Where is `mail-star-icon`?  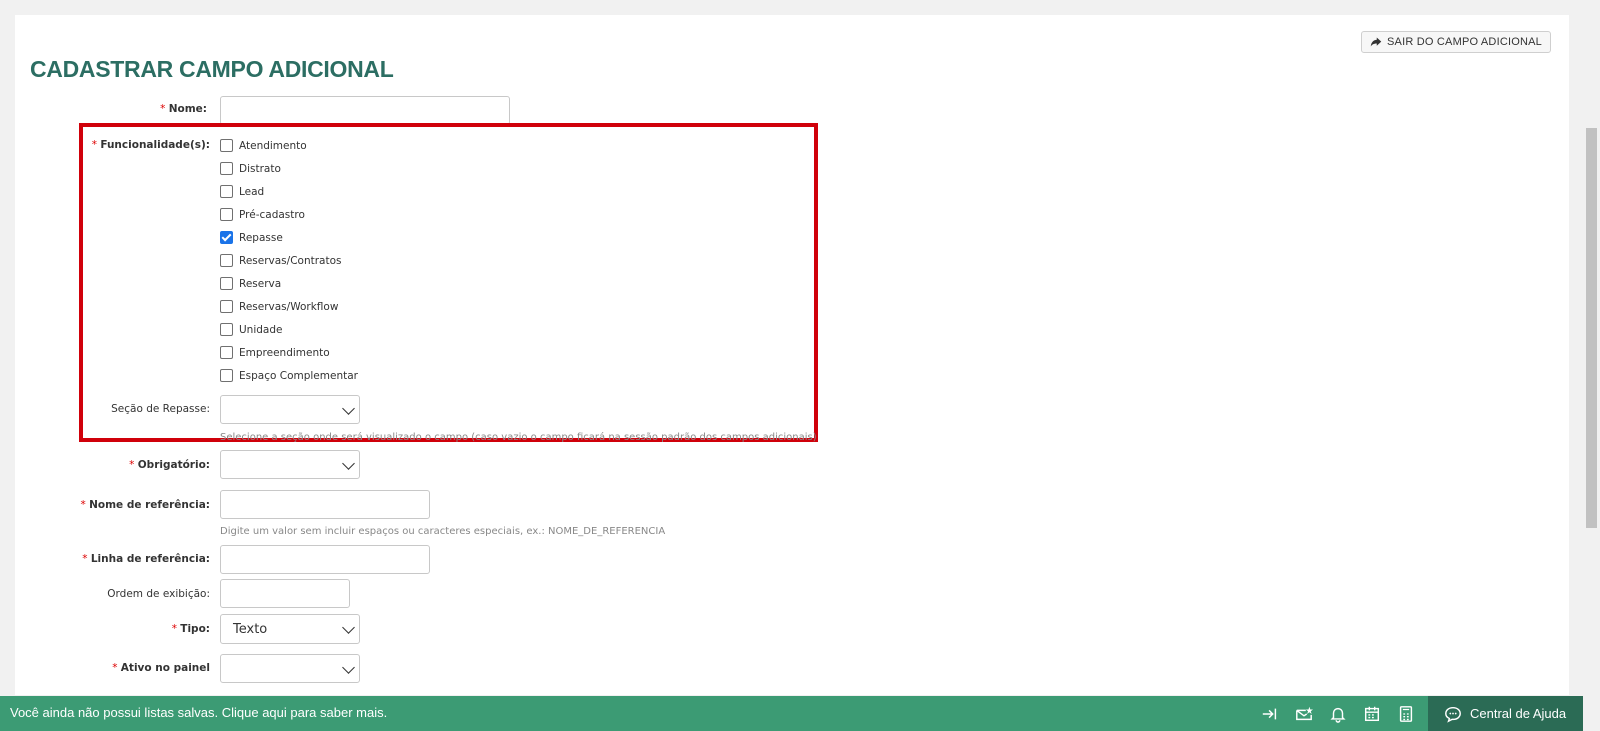 mail-star-icon is located at coordinates (1304, 714).